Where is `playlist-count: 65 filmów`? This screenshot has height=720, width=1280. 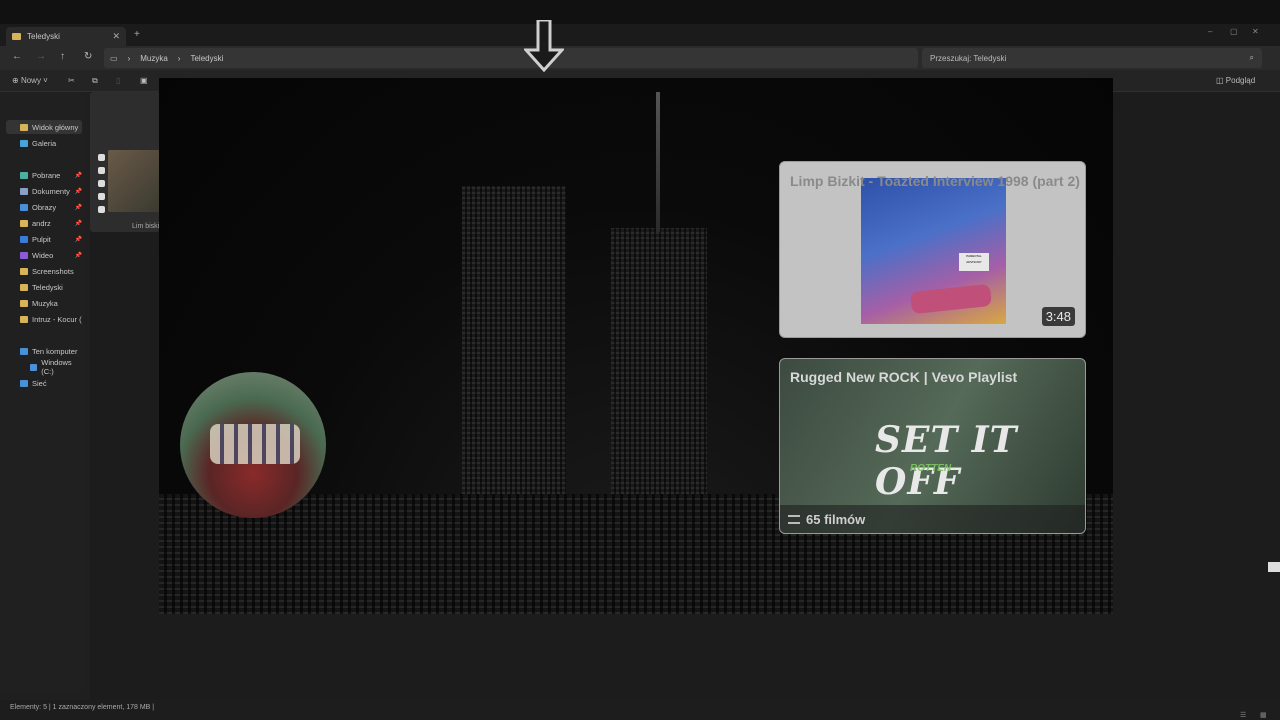 playlist-count: 65 filmów is located at coordinates (932, 519).